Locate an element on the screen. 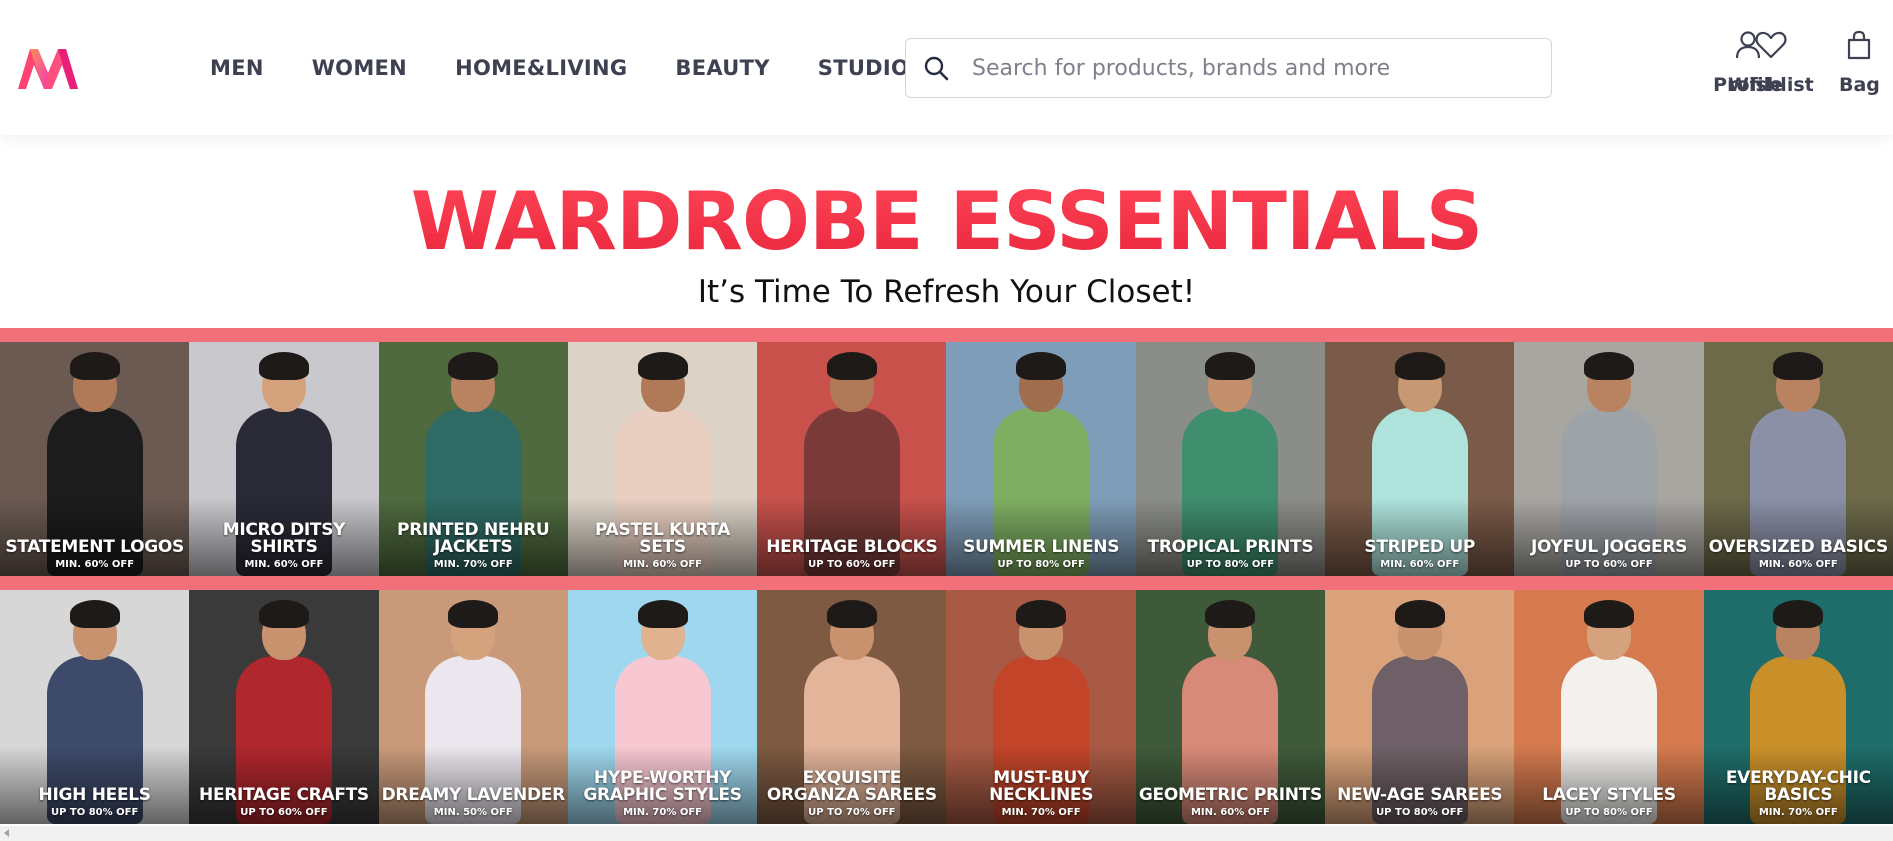 This screenshot has height=841, width=1893. tile-title: EXQUISITE ORGANZA SAREES is located at coordinates (851, 786).